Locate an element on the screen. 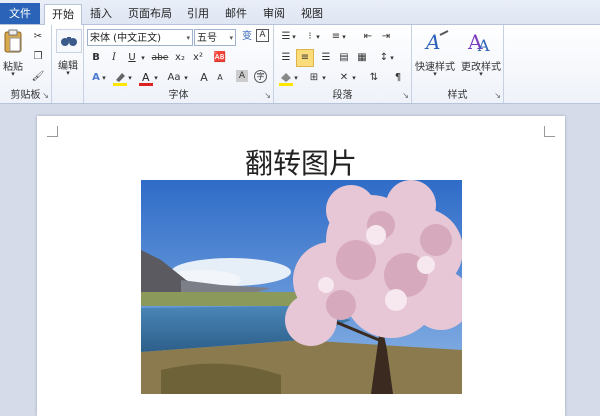 This screenshot has width=600, height=416. align-center-icon: ≡ is located at coordinates (305, 58).